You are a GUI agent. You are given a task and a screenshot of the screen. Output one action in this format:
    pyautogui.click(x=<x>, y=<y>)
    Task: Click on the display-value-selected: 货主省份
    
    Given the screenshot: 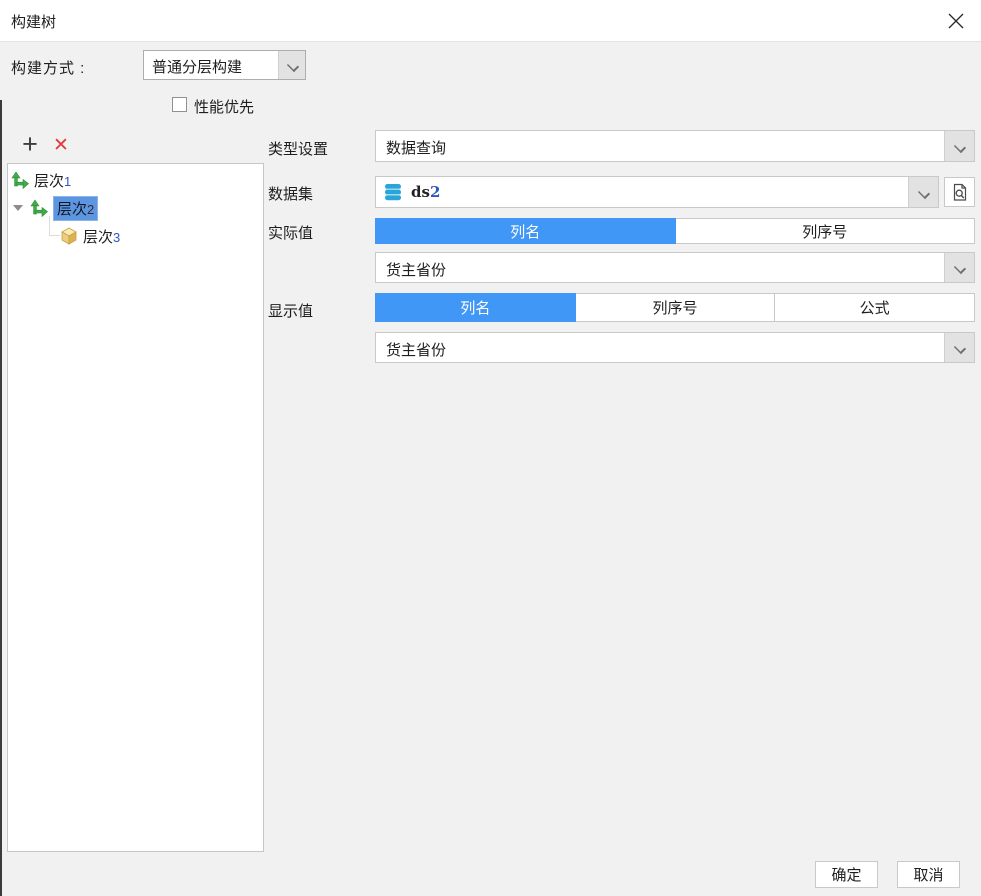 What is the action you would take?
    pyautogui.click(x=416, y=350)
    